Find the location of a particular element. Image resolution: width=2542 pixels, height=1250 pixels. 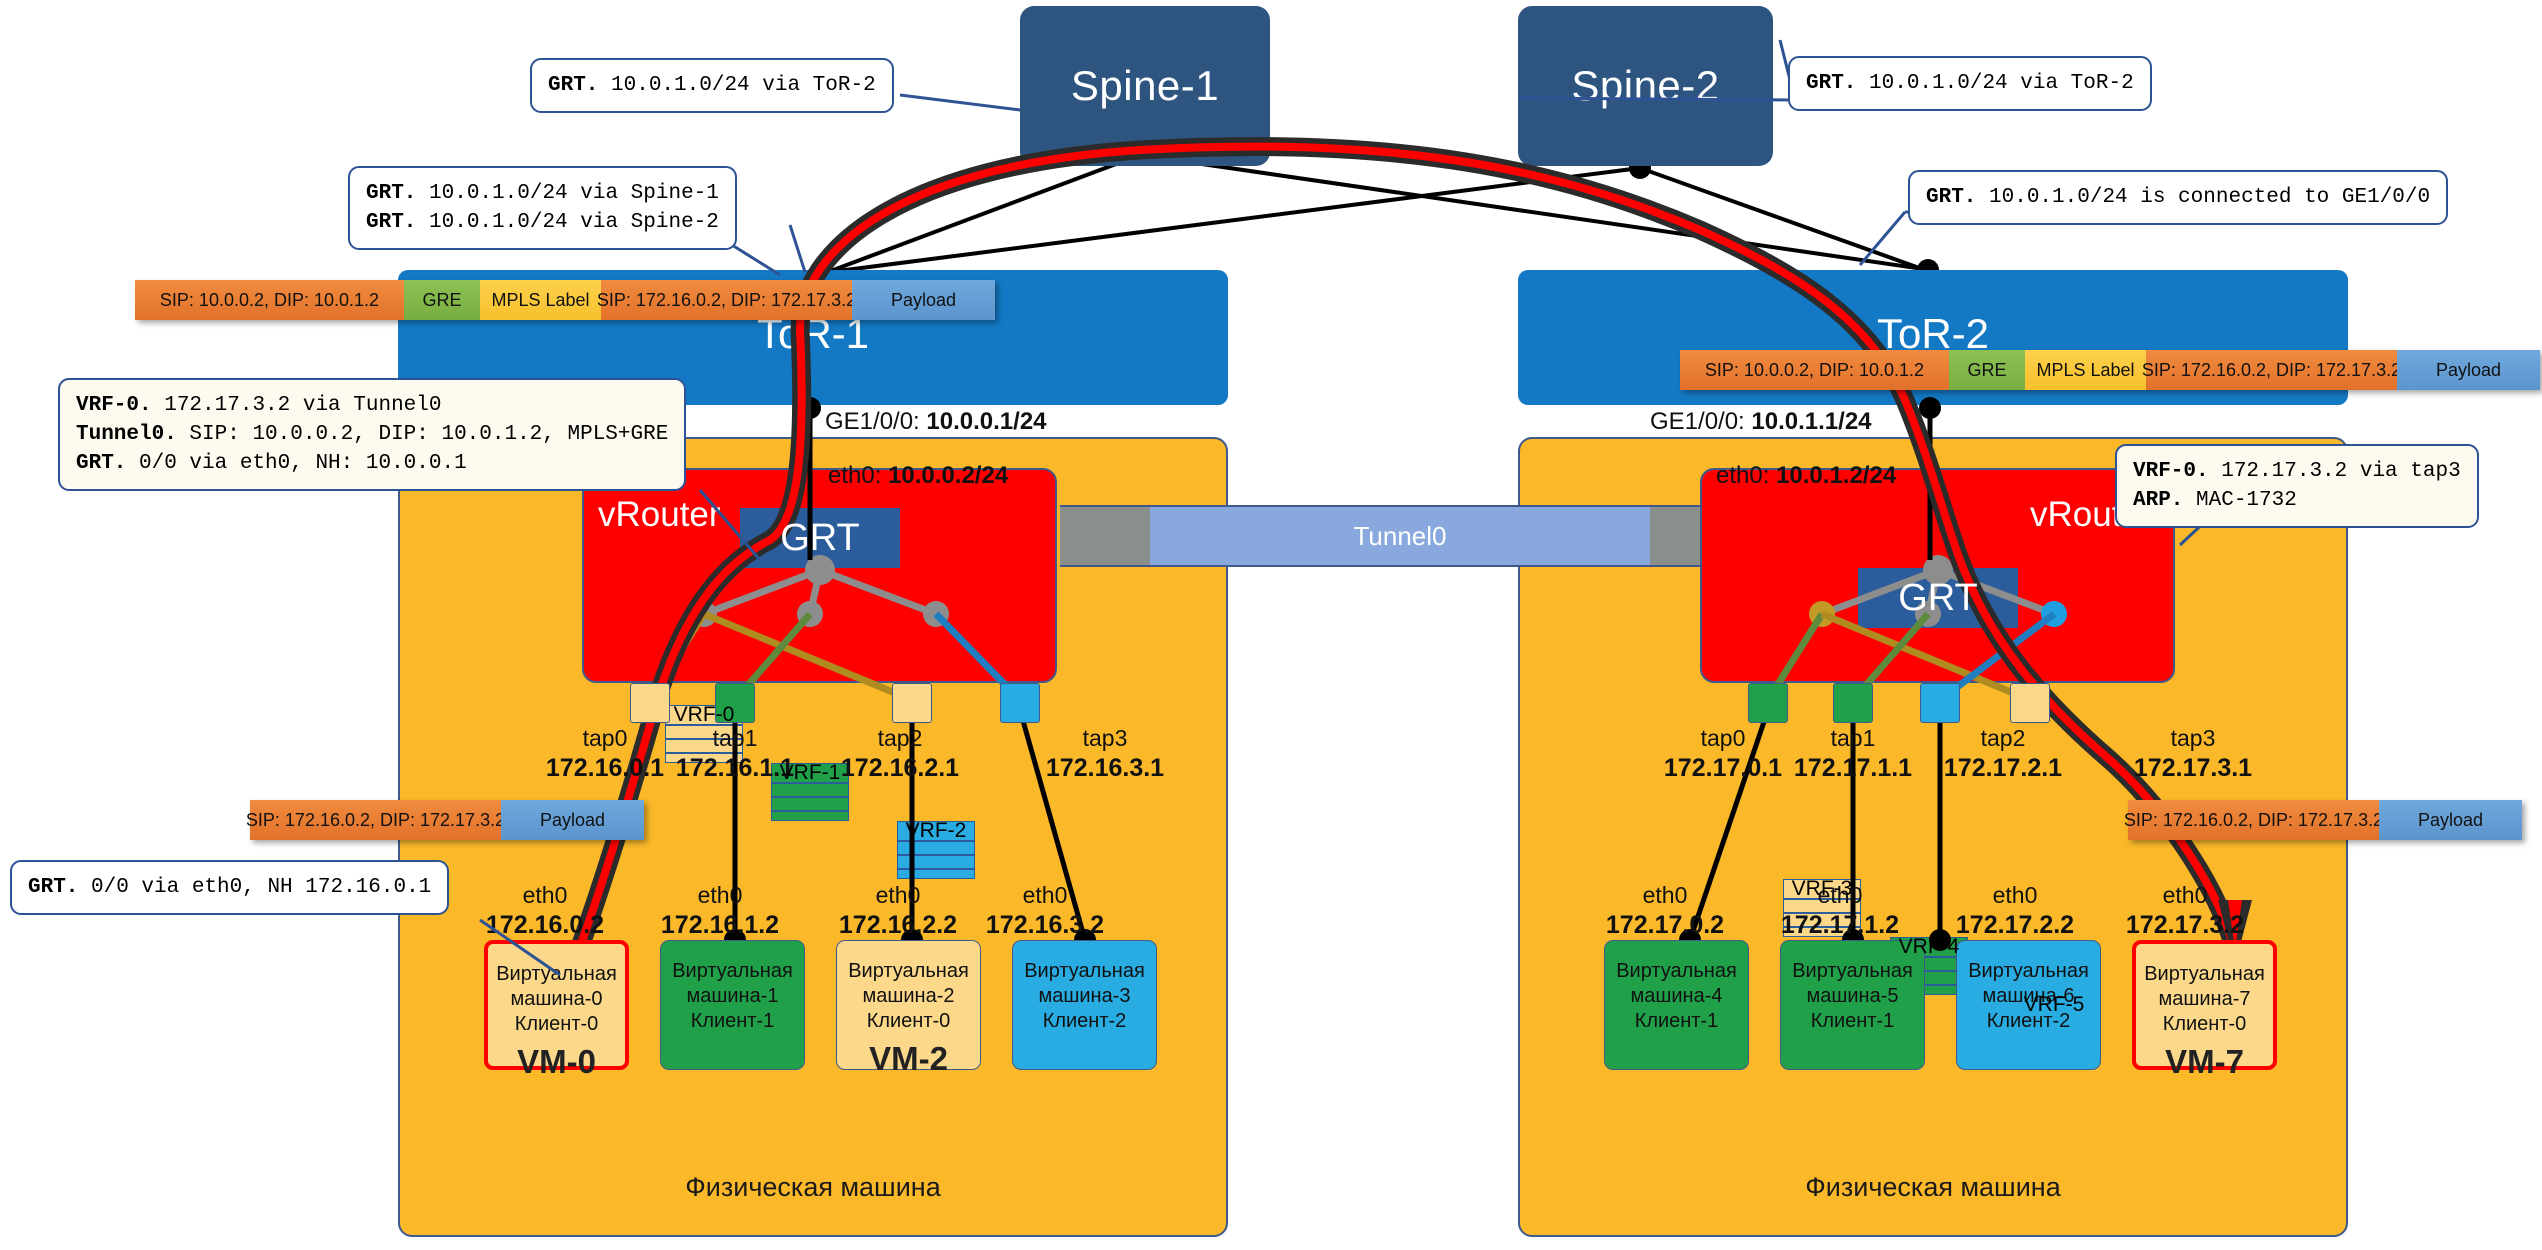

pkt-gre-right: GRE is located at coordinates (1987, 370).